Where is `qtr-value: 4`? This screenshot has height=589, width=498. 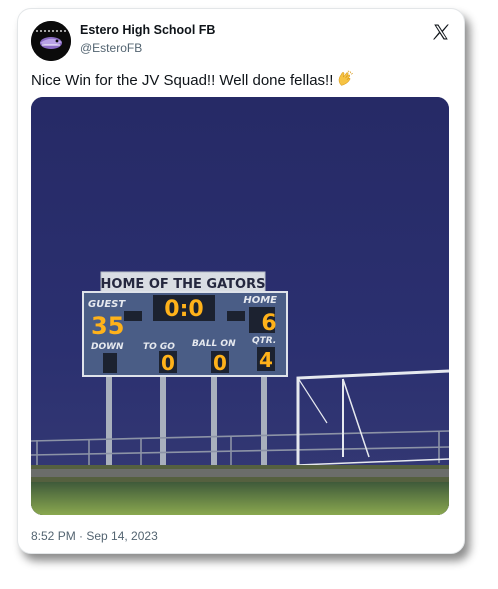 qtr-value: 4 is located at coordinates (266, 360).